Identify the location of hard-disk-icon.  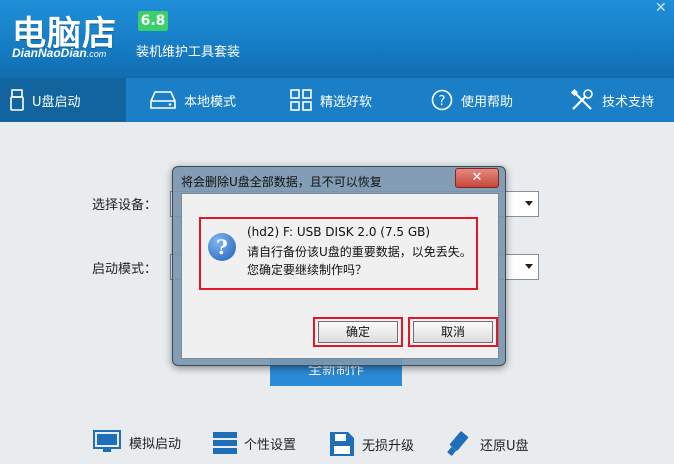
(163, 100).